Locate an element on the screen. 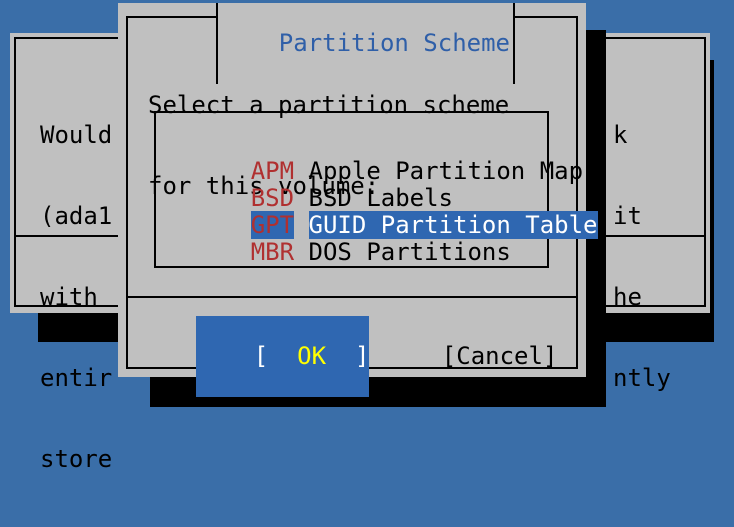 Image resolution: width=734 pixels, height=527 pixels. background-dialog-text-left: Would (ada1 with entir store is located at coordinates (76, 297).